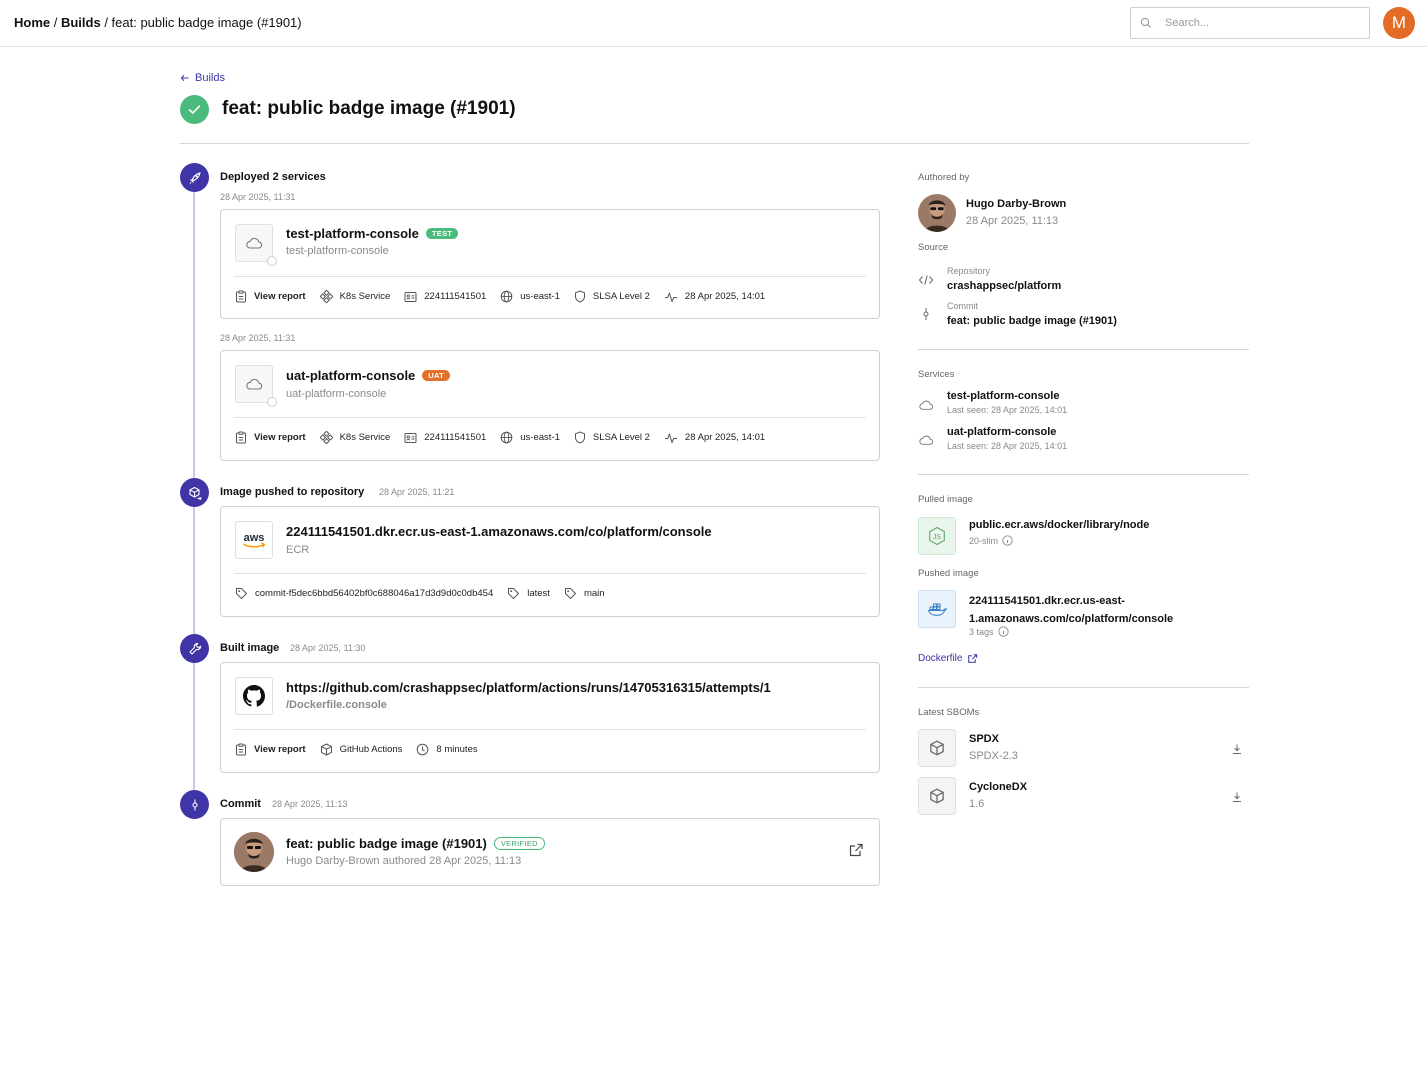 Image resolution: width=1427 pixels, height=1073 pixels. I want to click on service-name: uat-platform-console, so click(350, 375).